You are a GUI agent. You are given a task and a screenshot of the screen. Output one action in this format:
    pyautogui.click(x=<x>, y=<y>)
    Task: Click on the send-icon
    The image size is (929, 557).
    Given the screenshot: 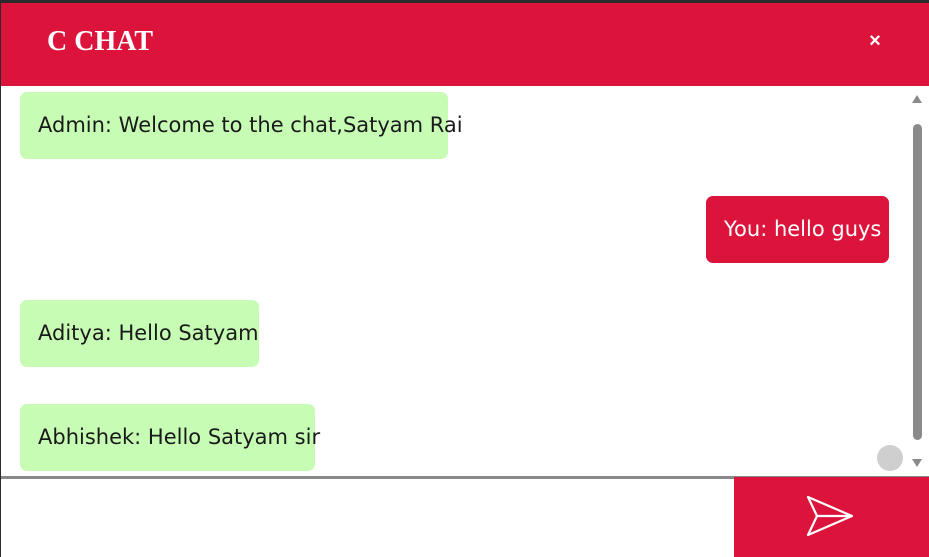 What is the action you would take?
    pyautogui.click(x=830, y=516)
    